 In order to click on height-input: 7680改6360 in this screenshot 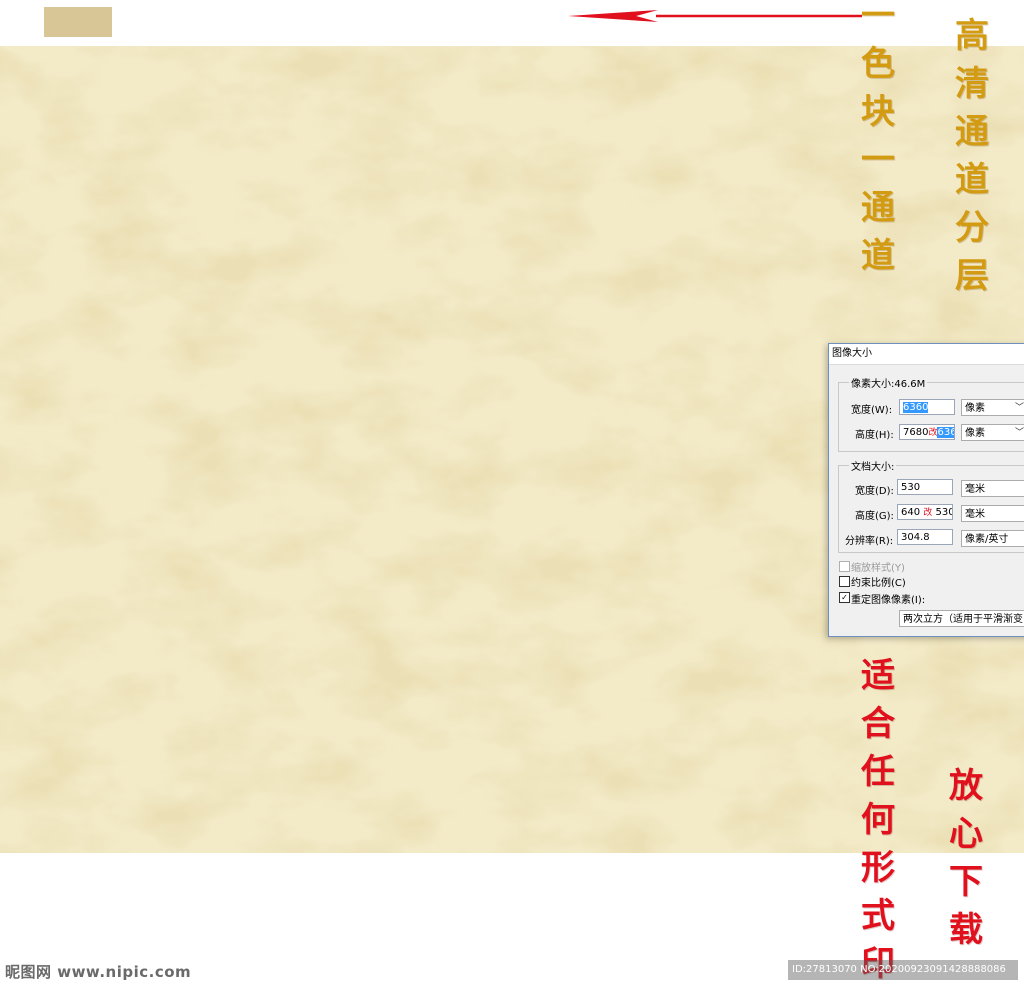, I will do `click(927, 432)`.